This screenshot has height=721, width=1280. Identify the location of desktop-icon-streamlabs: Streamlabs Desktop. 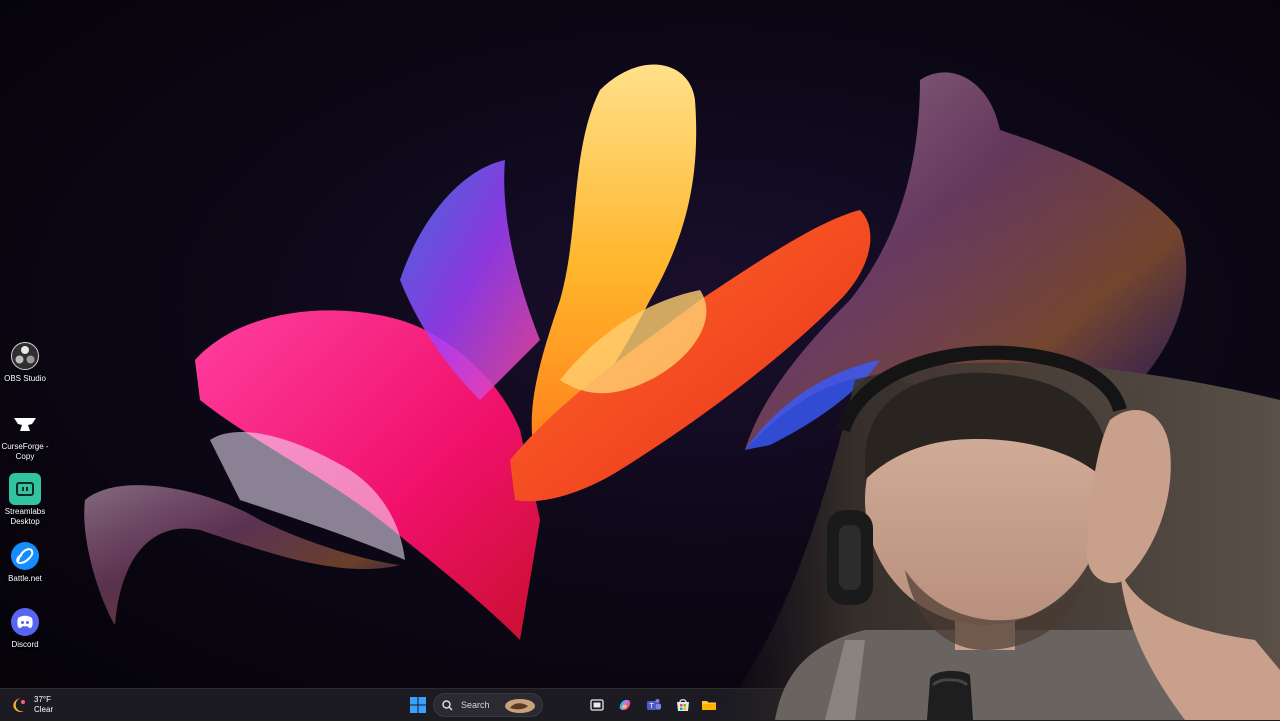
(25, 500).